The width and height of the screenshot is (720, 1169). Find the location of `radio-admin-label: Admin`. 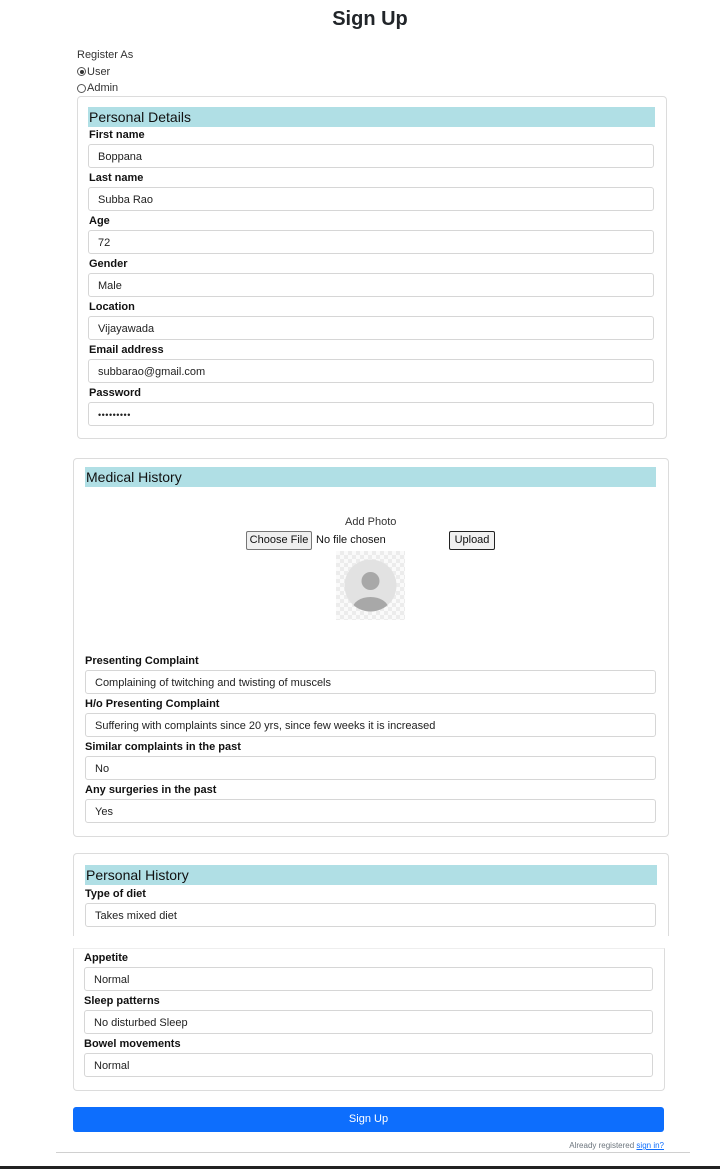

radio-admin-label: Admin is located at coordinates (103, 88).